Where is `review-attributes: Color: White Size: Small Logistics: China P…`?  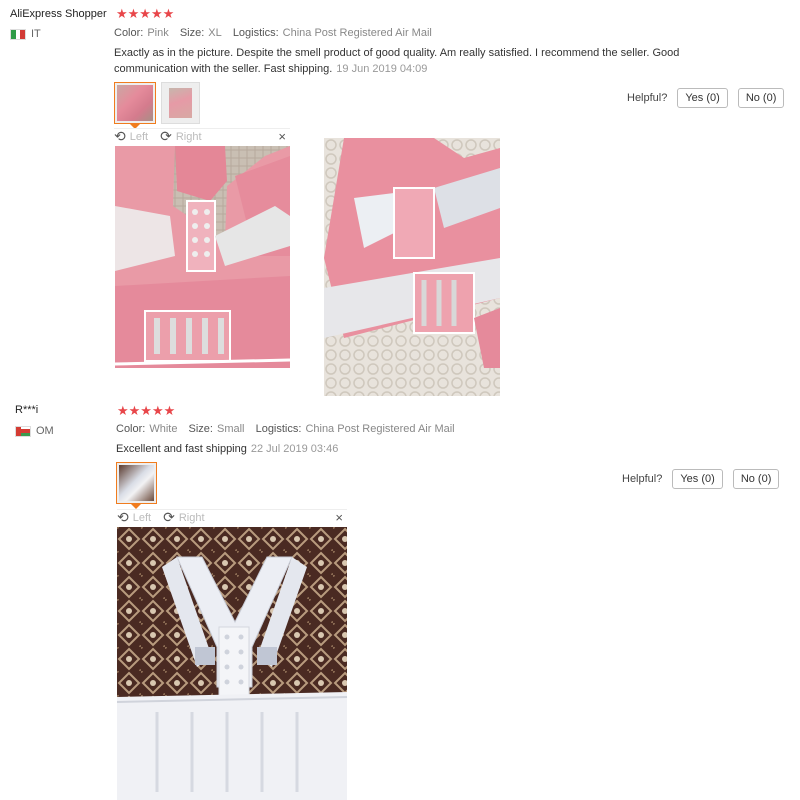 review-attributes: Color: White Size: Small Logistics: China P… is located at coordinates (285, 429).